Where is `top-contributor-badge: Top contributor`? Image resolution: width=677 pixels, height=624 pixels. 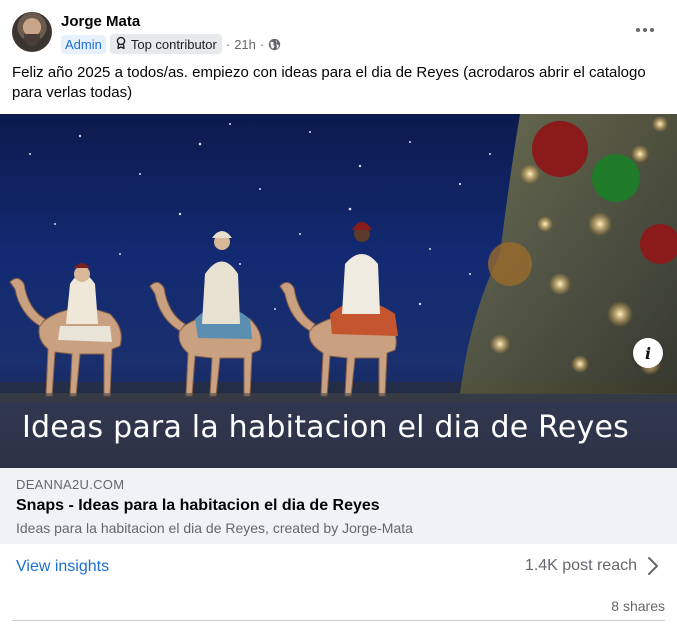
top-contributor-badge: Top contributor is located at coordinates (165, 44).